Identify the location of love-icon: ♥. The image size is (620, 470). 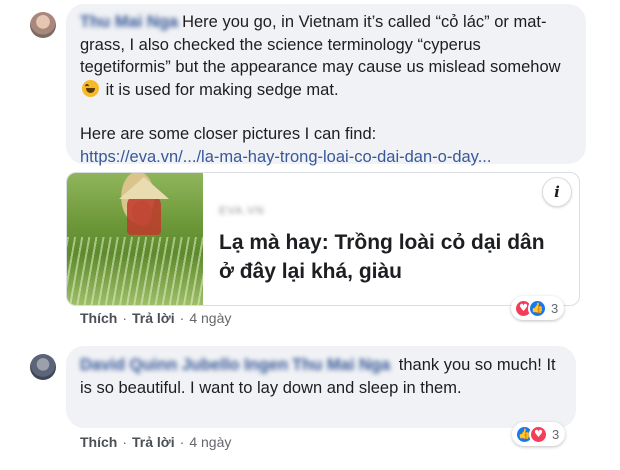
(538, 434).